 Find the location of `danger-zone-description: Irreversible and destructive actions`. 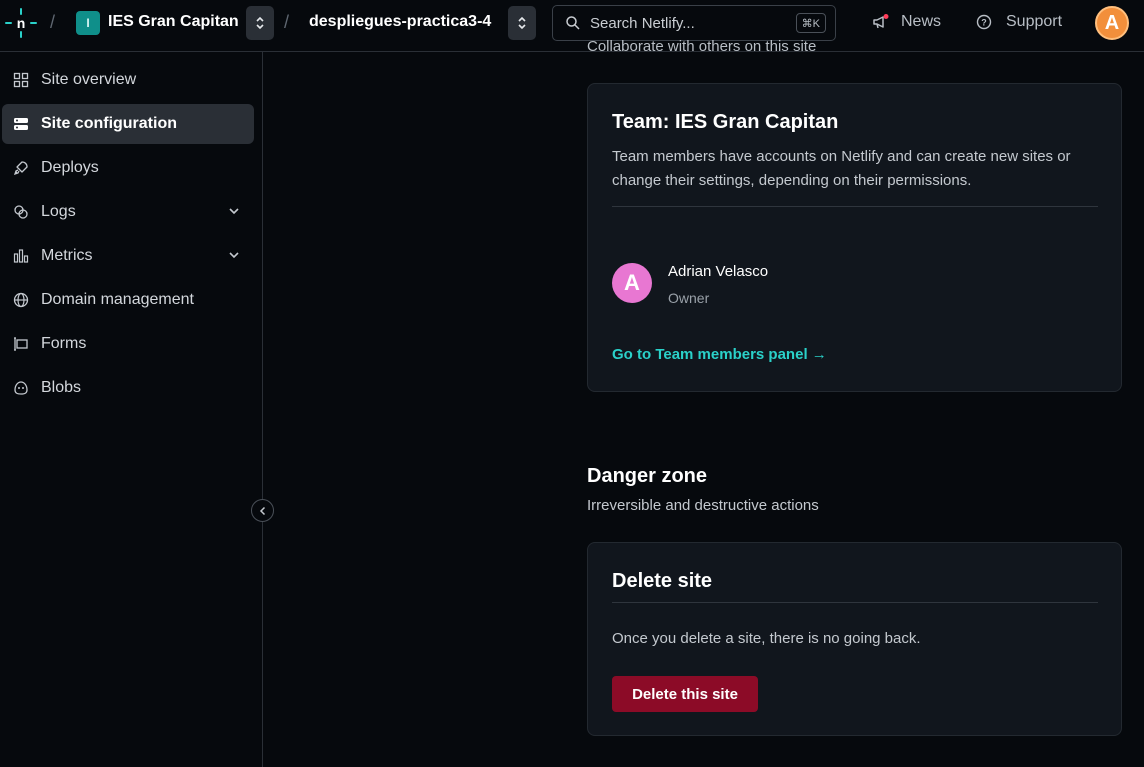

danger-zone-description: Irreversible and destructive actions is located at coordinates (703, 505).